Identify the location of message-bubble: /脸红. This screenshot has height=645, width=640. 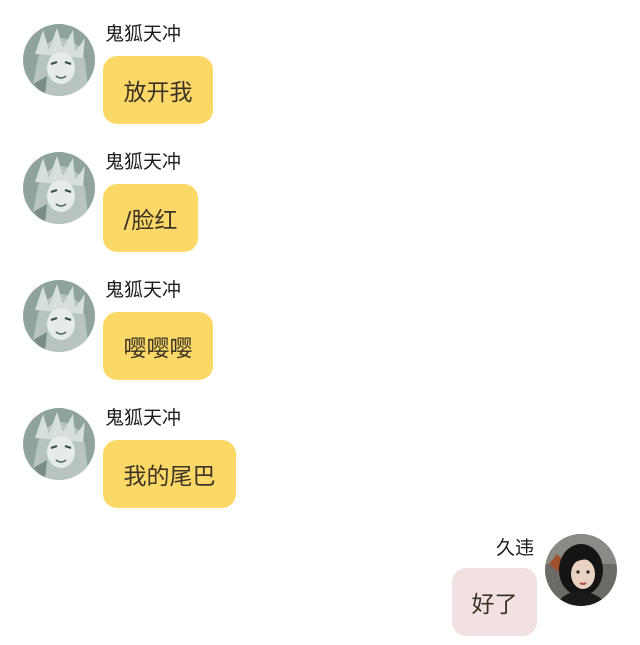
(150, 218).